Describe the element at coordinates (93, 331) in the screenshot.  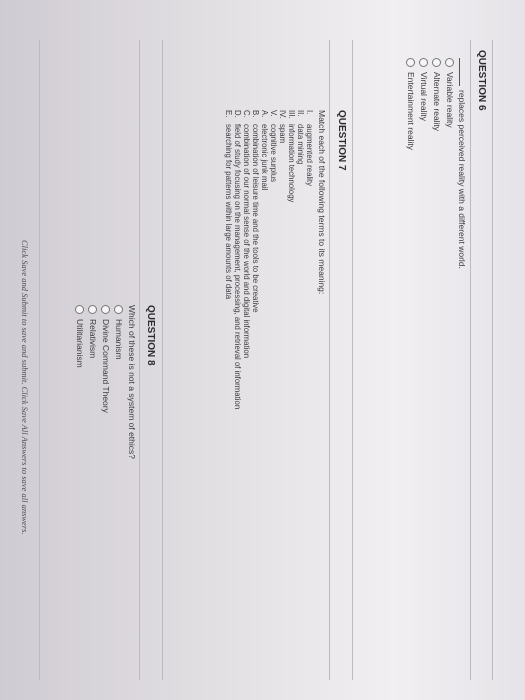
I see `q8-option-3: Relativism` at that location.